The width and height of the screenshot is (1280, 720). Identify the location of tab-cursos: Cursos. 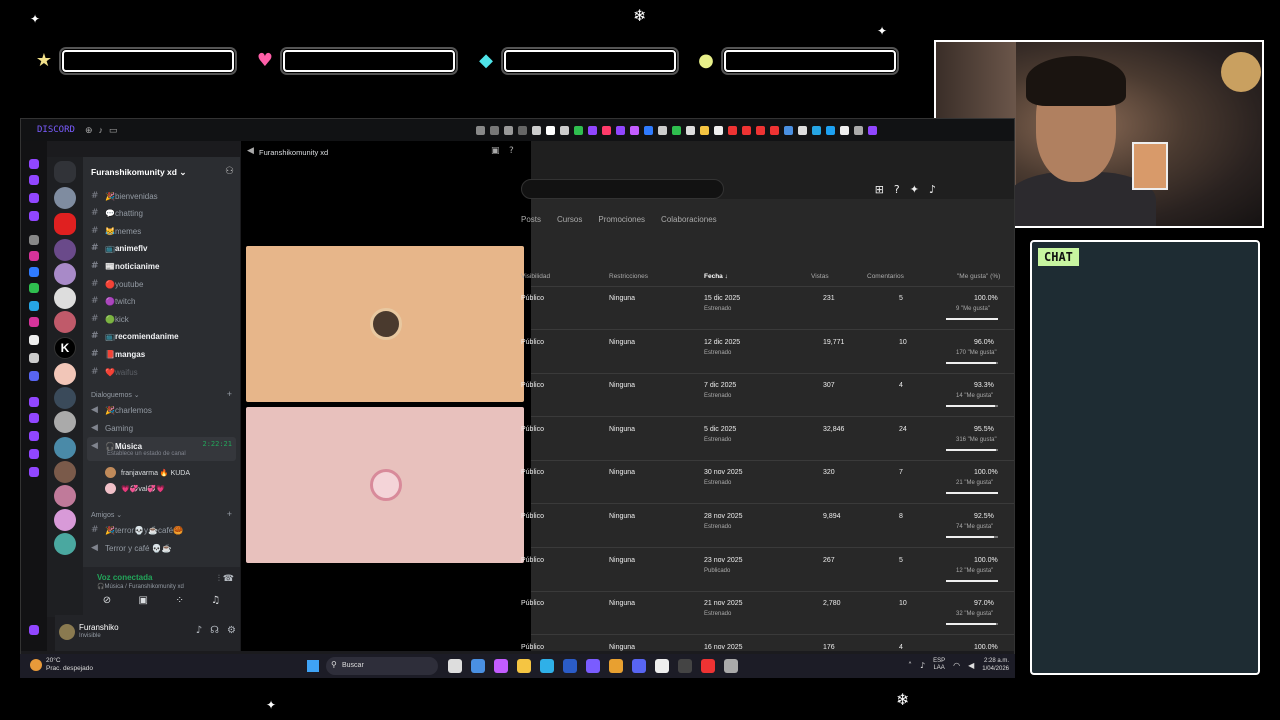
(569, 219).